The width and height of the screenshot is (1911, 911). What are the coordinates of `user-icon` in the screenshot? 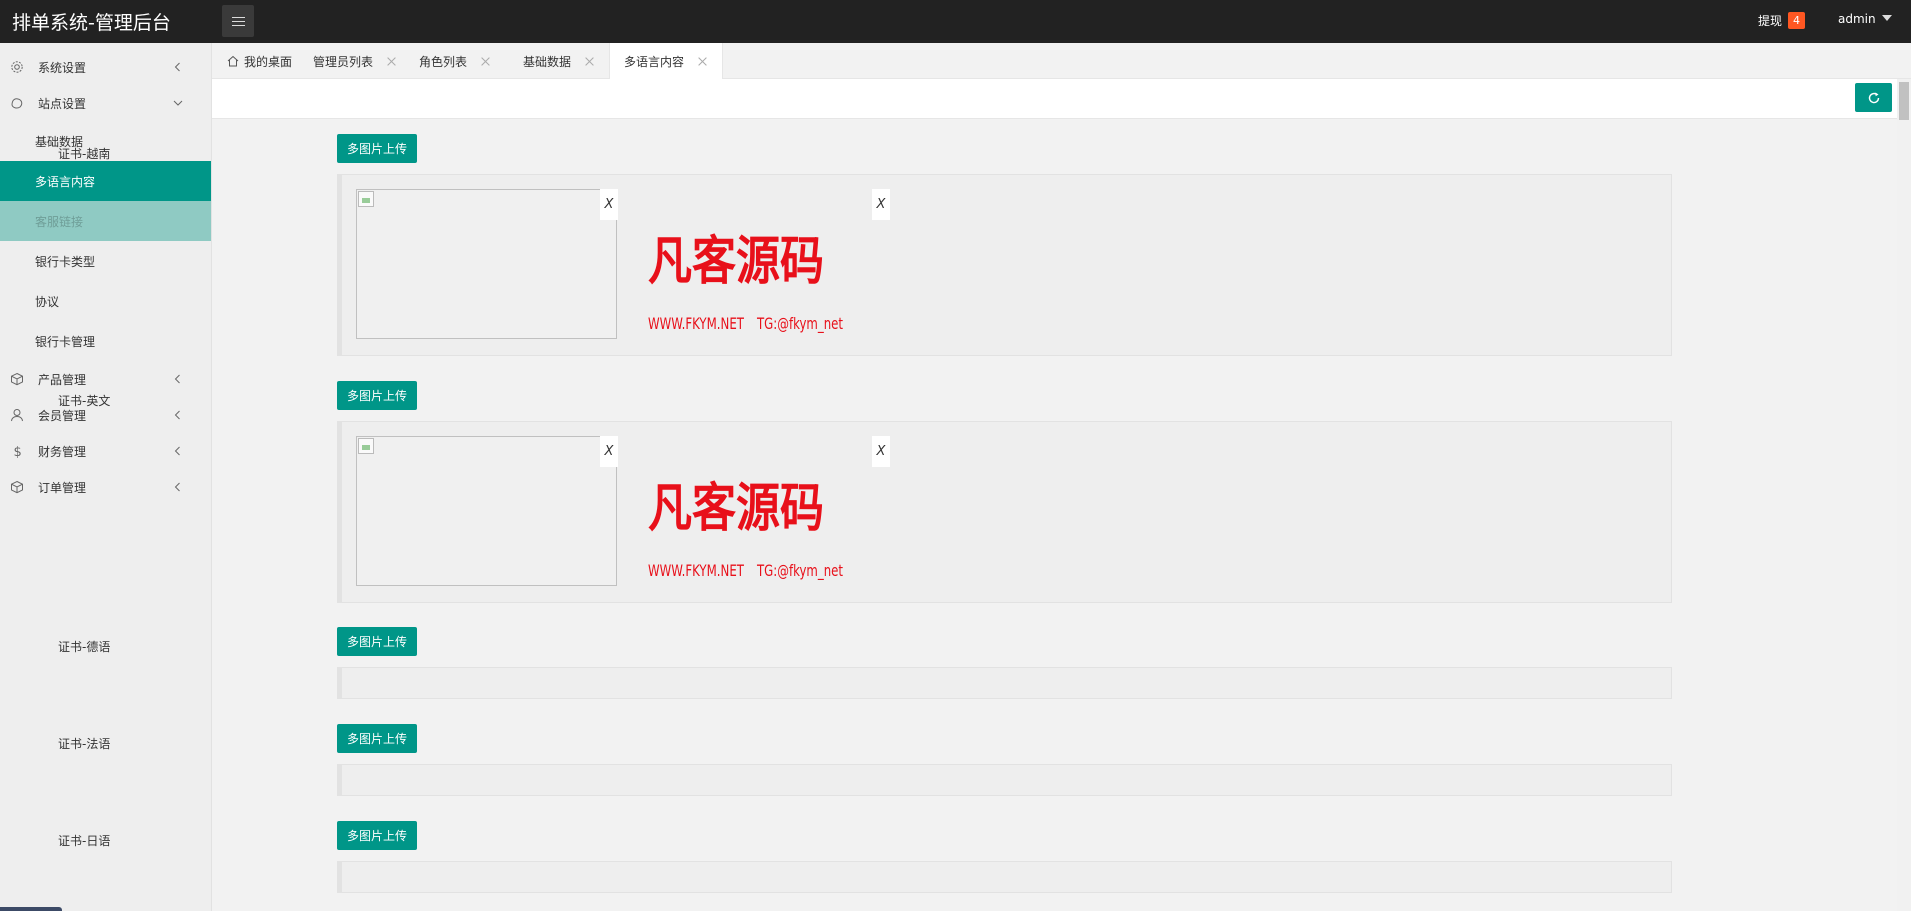 It's located at (17, 415).